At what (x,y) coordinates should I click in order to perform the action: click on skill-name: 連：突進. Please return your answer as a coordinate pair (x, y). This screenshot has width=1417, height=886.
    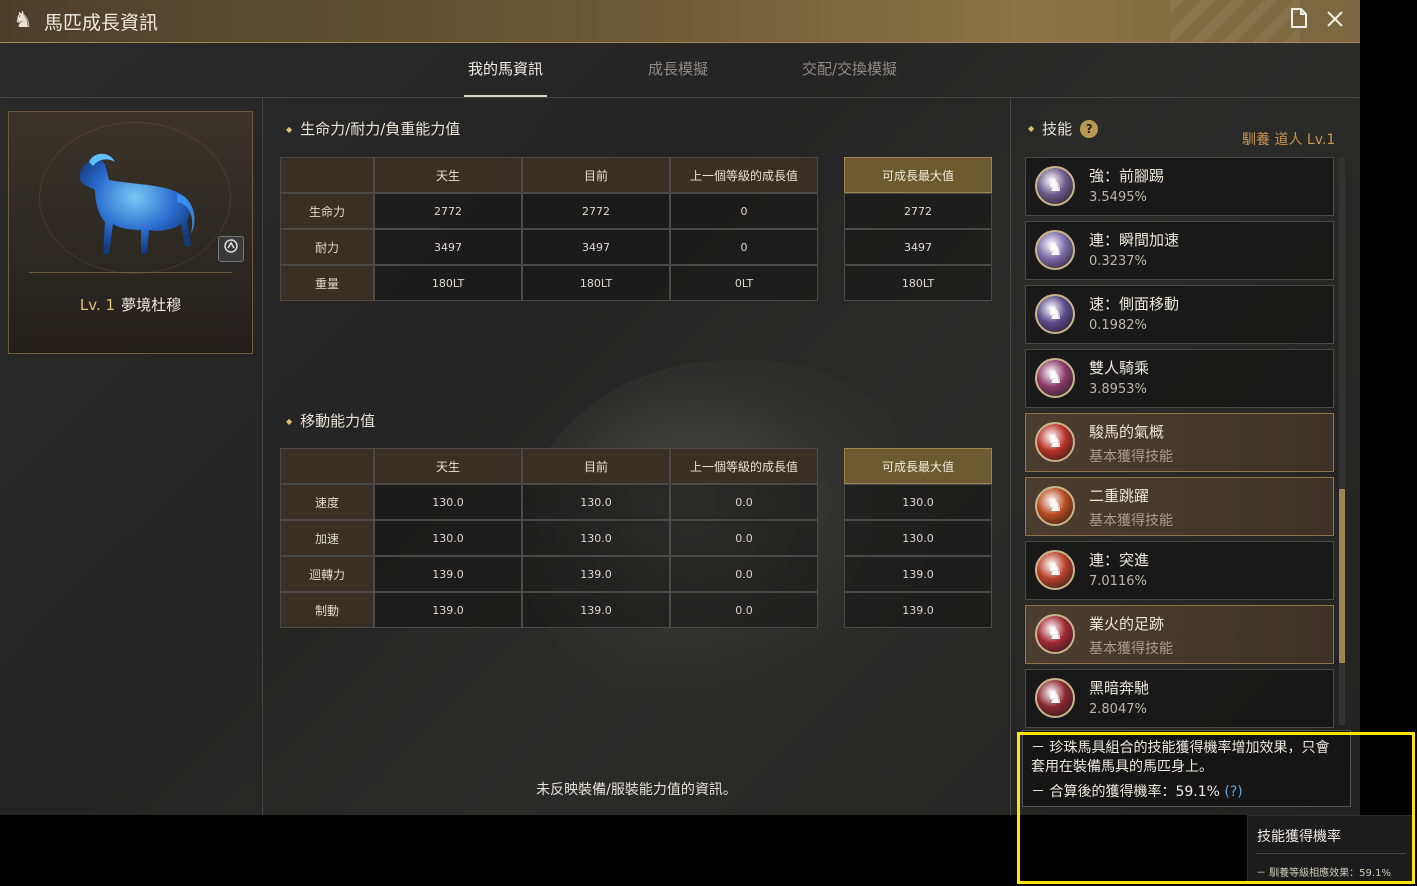
    Looking at the image, I should click on (1119, 560).